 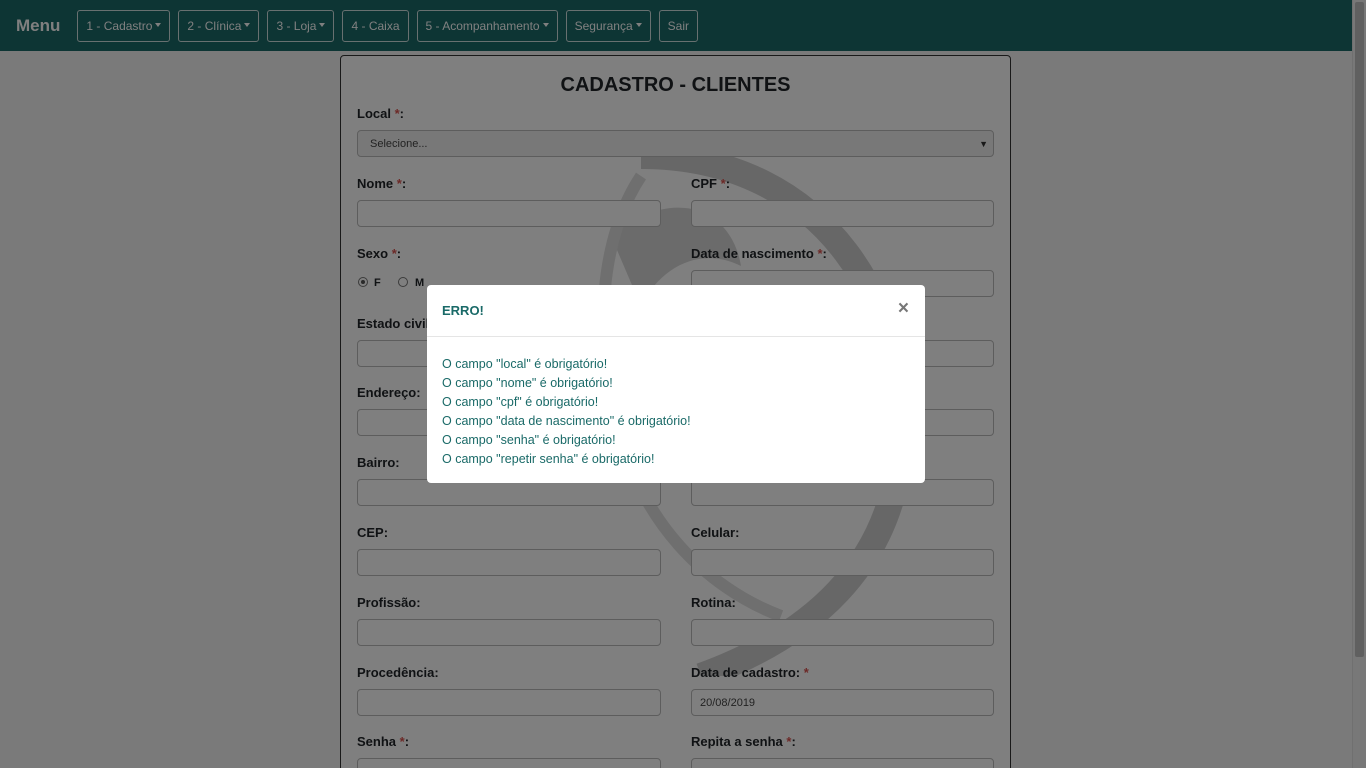 What do you see at coordinates (463, 310) in the screenshot?
I see `modal-title: ERRO!` at bounding box center [463, 310].